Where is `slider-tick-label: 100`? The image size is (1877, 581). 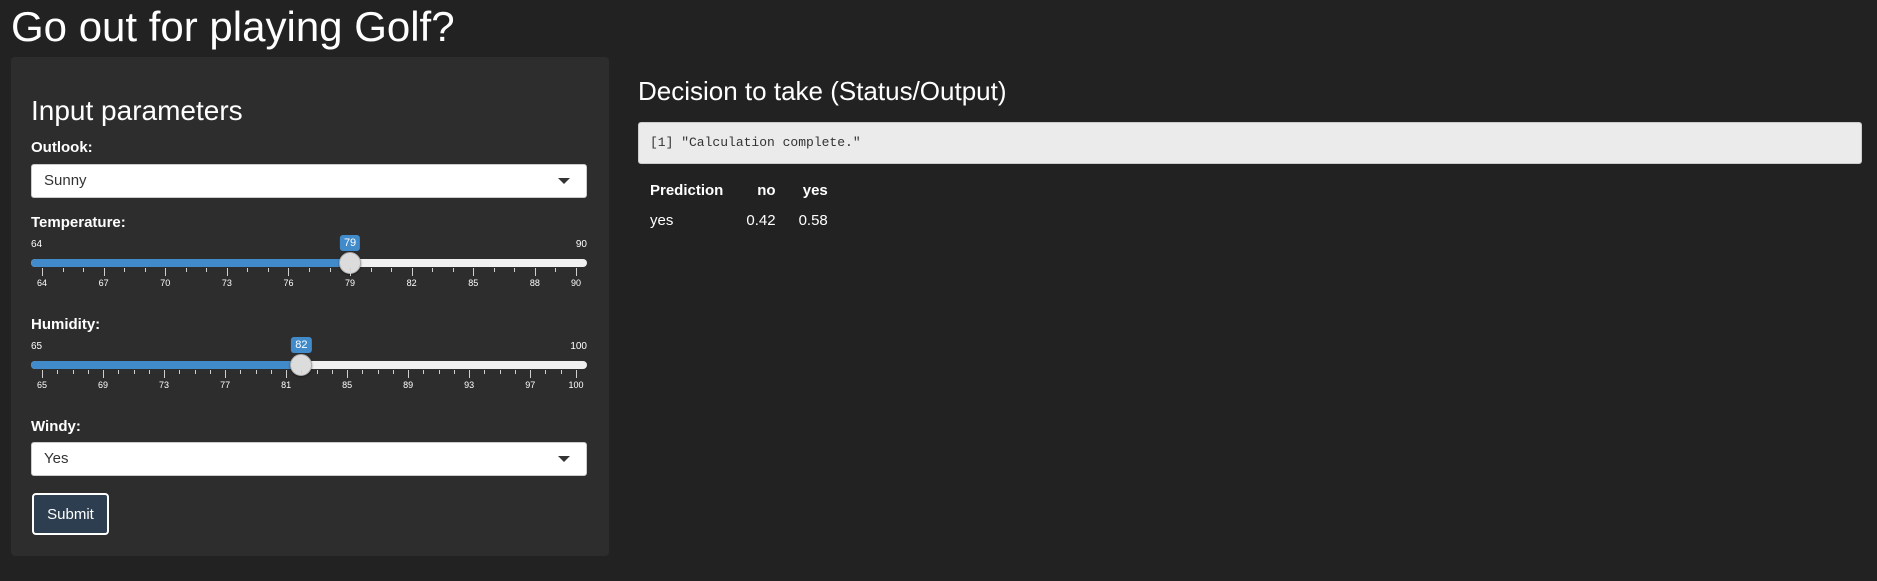 slider-tick-label: 100 is located at coordinates (576, 385).